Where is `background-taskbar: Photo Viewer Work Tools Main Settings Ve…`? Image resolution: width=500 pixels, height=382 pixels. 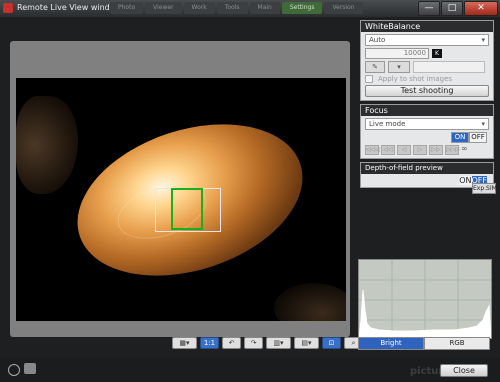
background-taskbar: Photo Viewer Work Tools Main Settings Ve… is located at coordinates (236, 8).